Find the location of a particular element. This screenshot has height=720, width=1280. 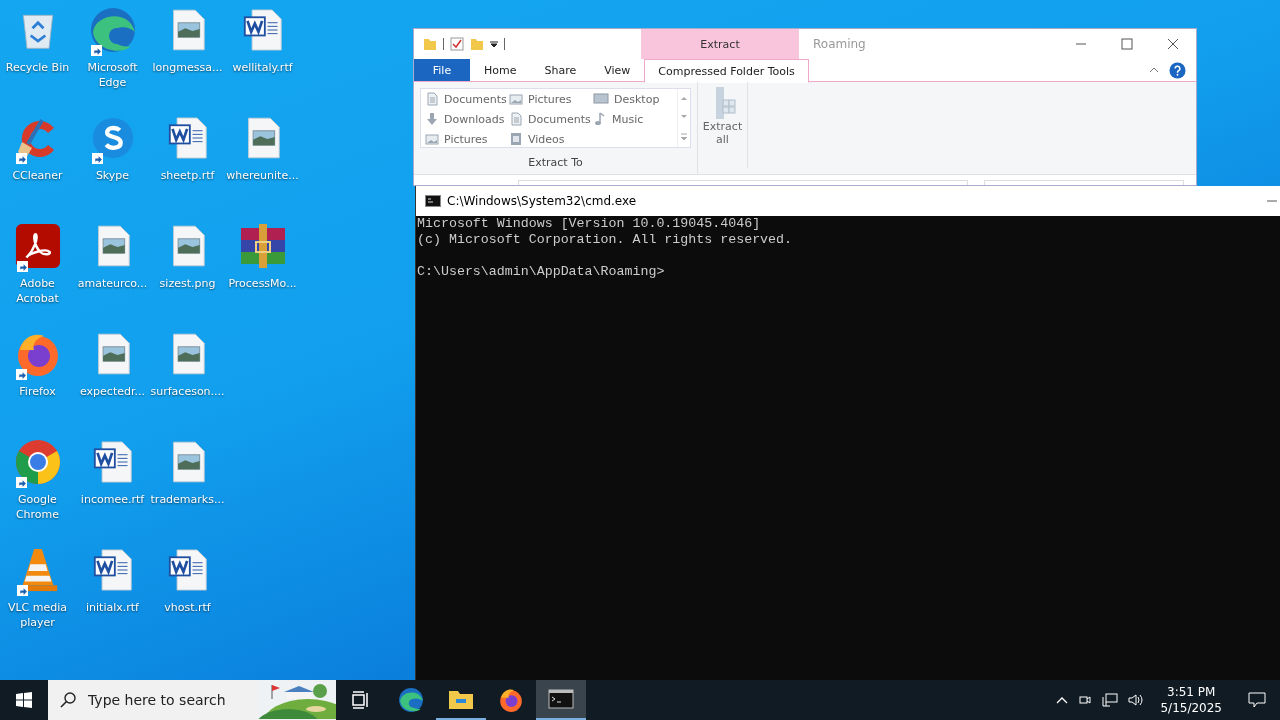

chrome-icon is located at coordinates (37, 462).